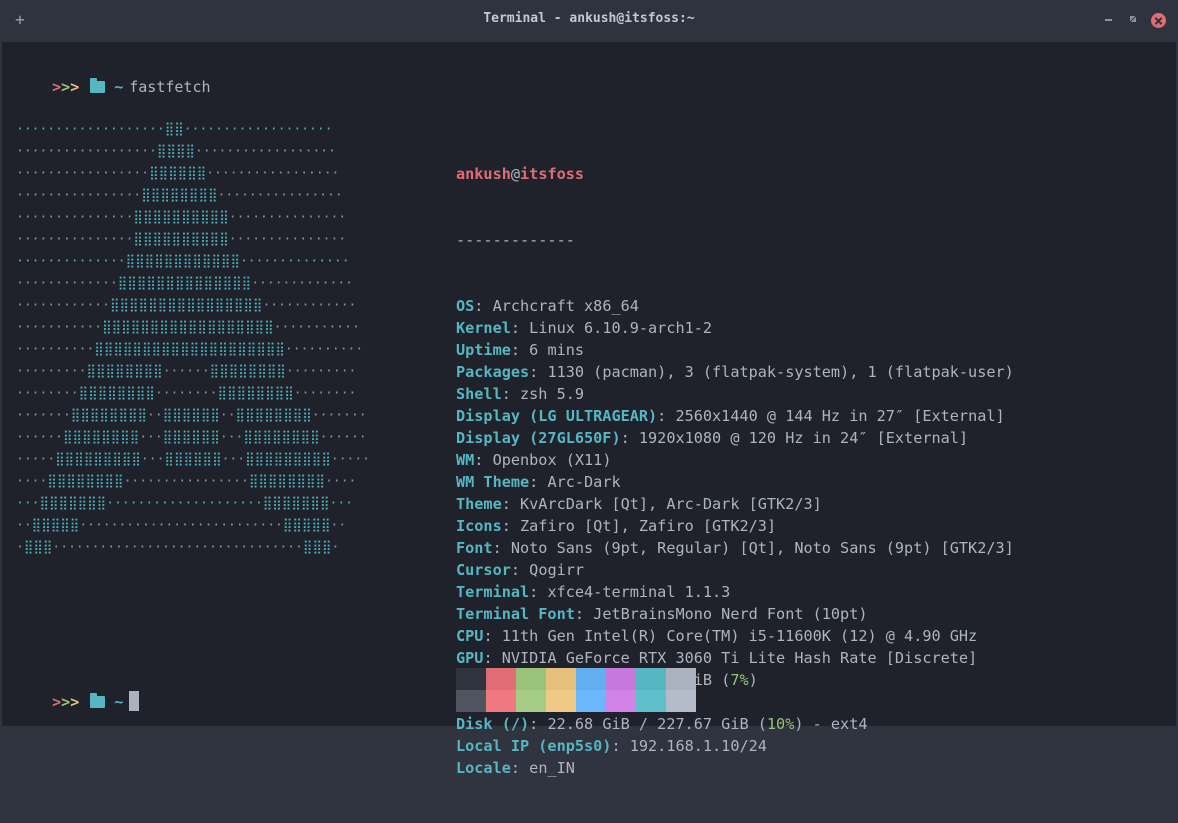  Describe the element at coordinates (534, 746) in the screenshot. I see `info-key: Local IP (enp5s0)` at that location.